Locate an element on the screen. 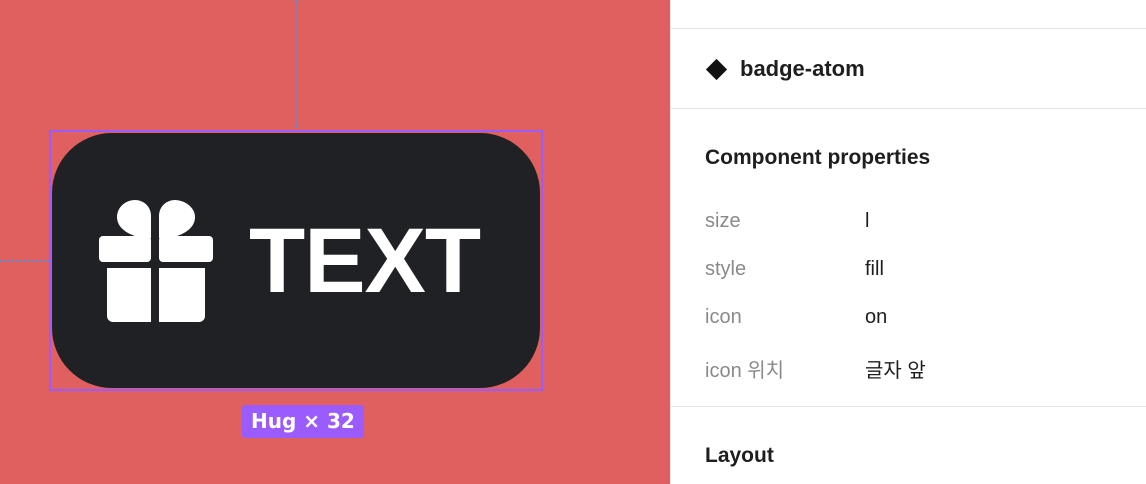 This screenshot has width=1146, height=484. size-tag: Hug × 32 is located at coordinates (303, 421).